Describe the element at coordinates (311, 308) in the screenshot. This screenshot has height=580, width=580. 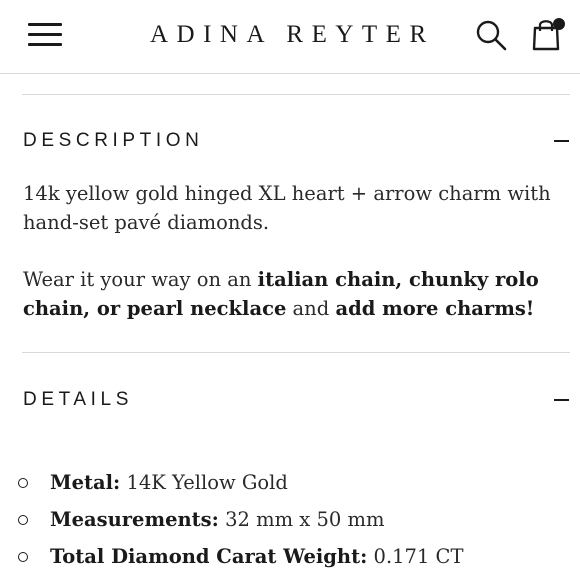
I see `styling-middle: and` at that location.